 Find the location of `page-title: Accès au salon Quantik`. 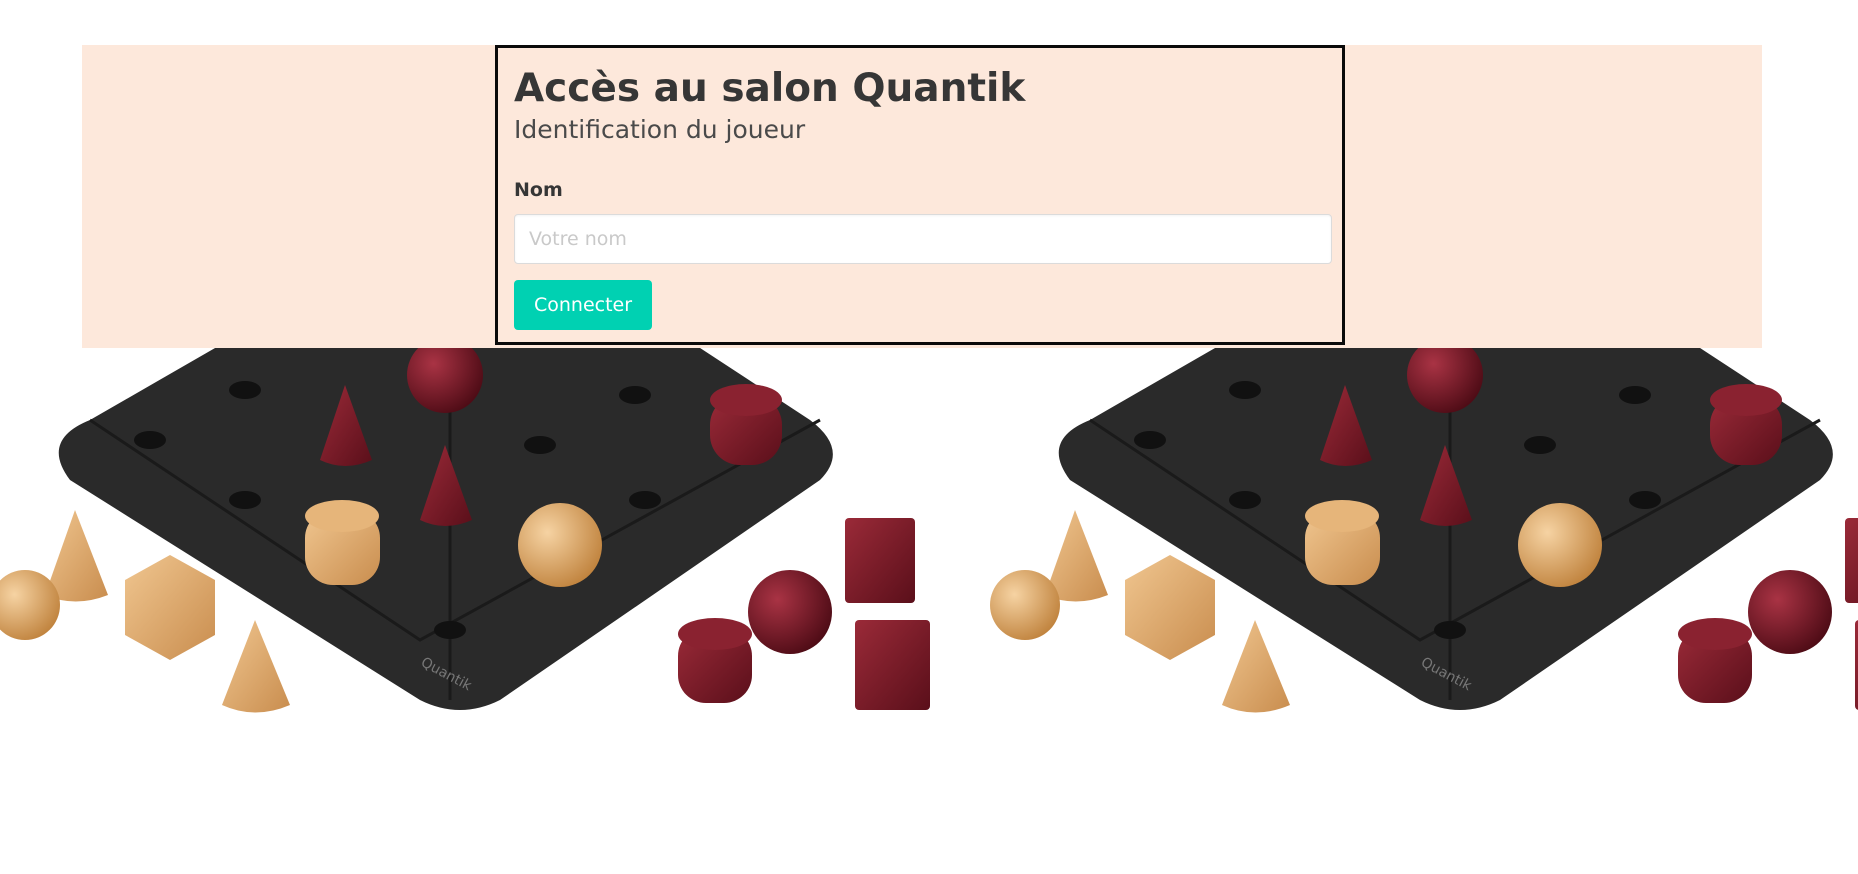

page-title: Accès au salon Quantik is located at coordinates (770, 88).